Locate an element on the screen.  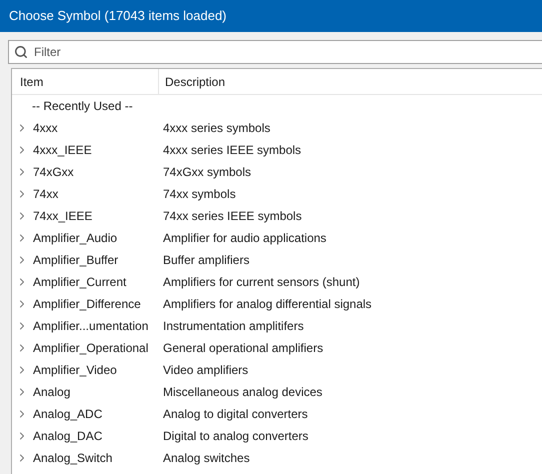
library-name: Amplifier_Difference is located at coordinates (87, 304).